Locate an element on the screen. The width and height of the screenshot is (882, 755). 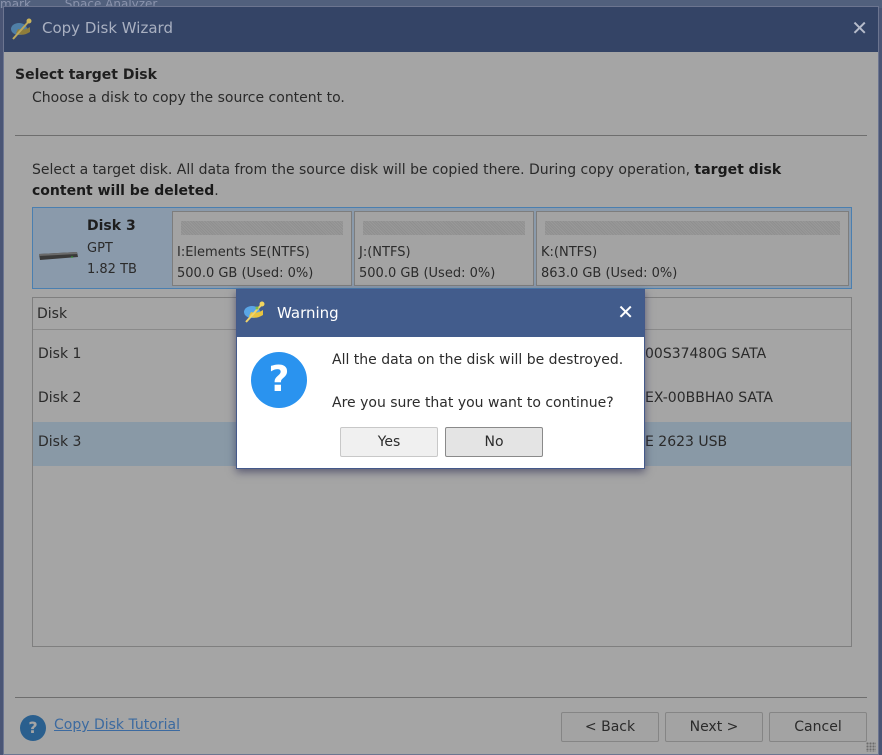
title-bar: Copy Disk Wizard ✕ is located at coordinates (441, 29).